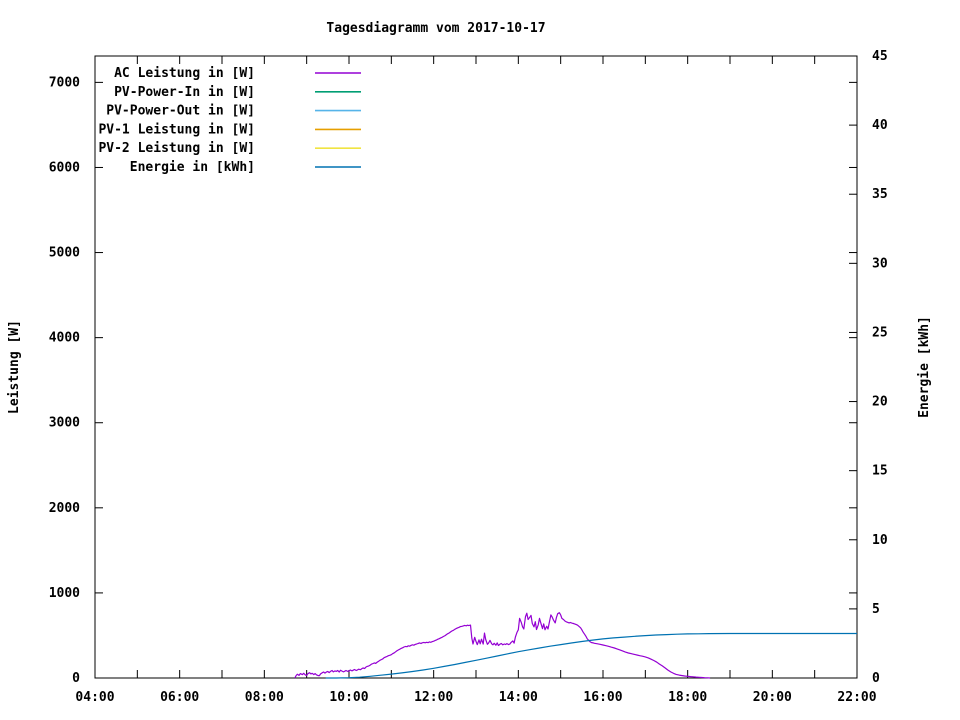 The image size is (960, 720). I want to click on x-tick-label: 22:00, so click(856, 697).